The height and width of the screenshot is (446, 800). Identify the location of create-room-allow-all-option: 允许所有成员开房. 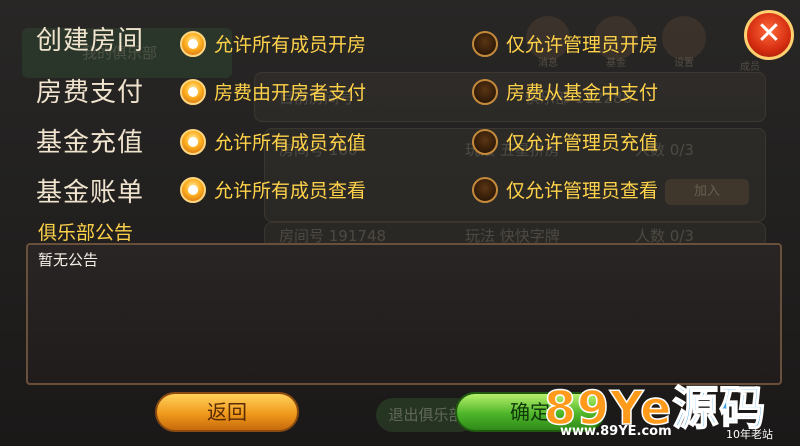
(273, 43).